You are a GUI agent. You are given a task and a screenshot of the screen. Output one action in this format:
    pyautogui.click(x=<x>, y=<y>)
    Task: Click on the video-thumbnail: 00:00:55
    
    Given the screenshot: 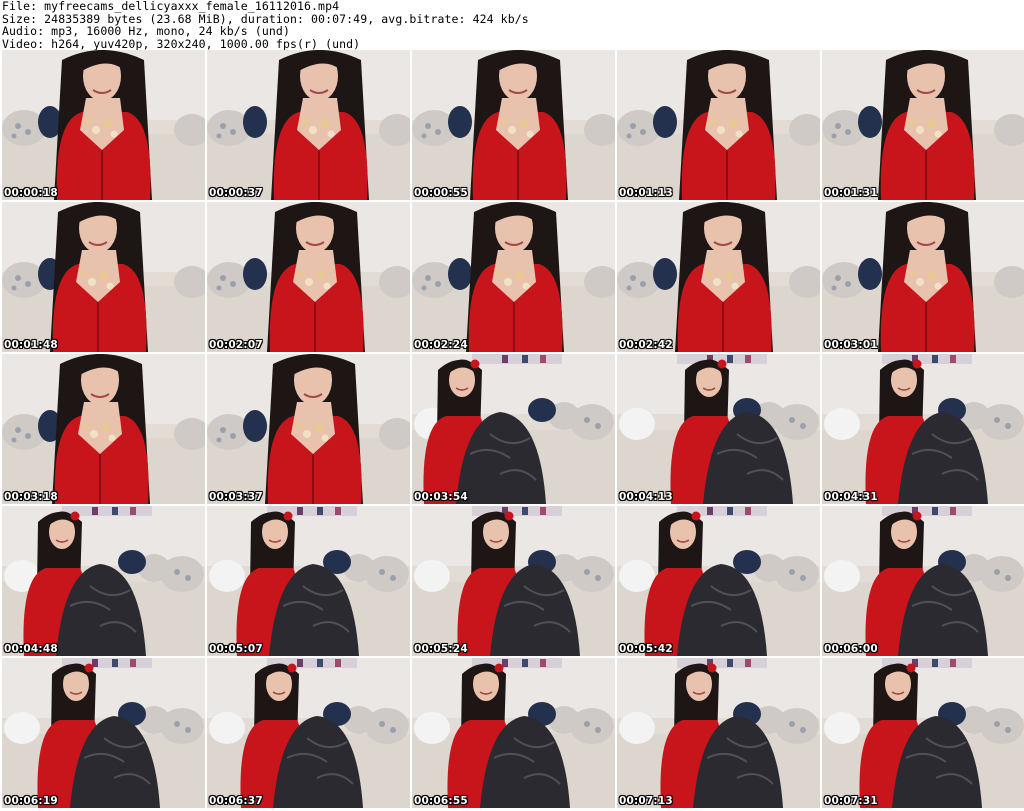 What is the action you would take?
    pyautogui.click(x=513, y=125)
    